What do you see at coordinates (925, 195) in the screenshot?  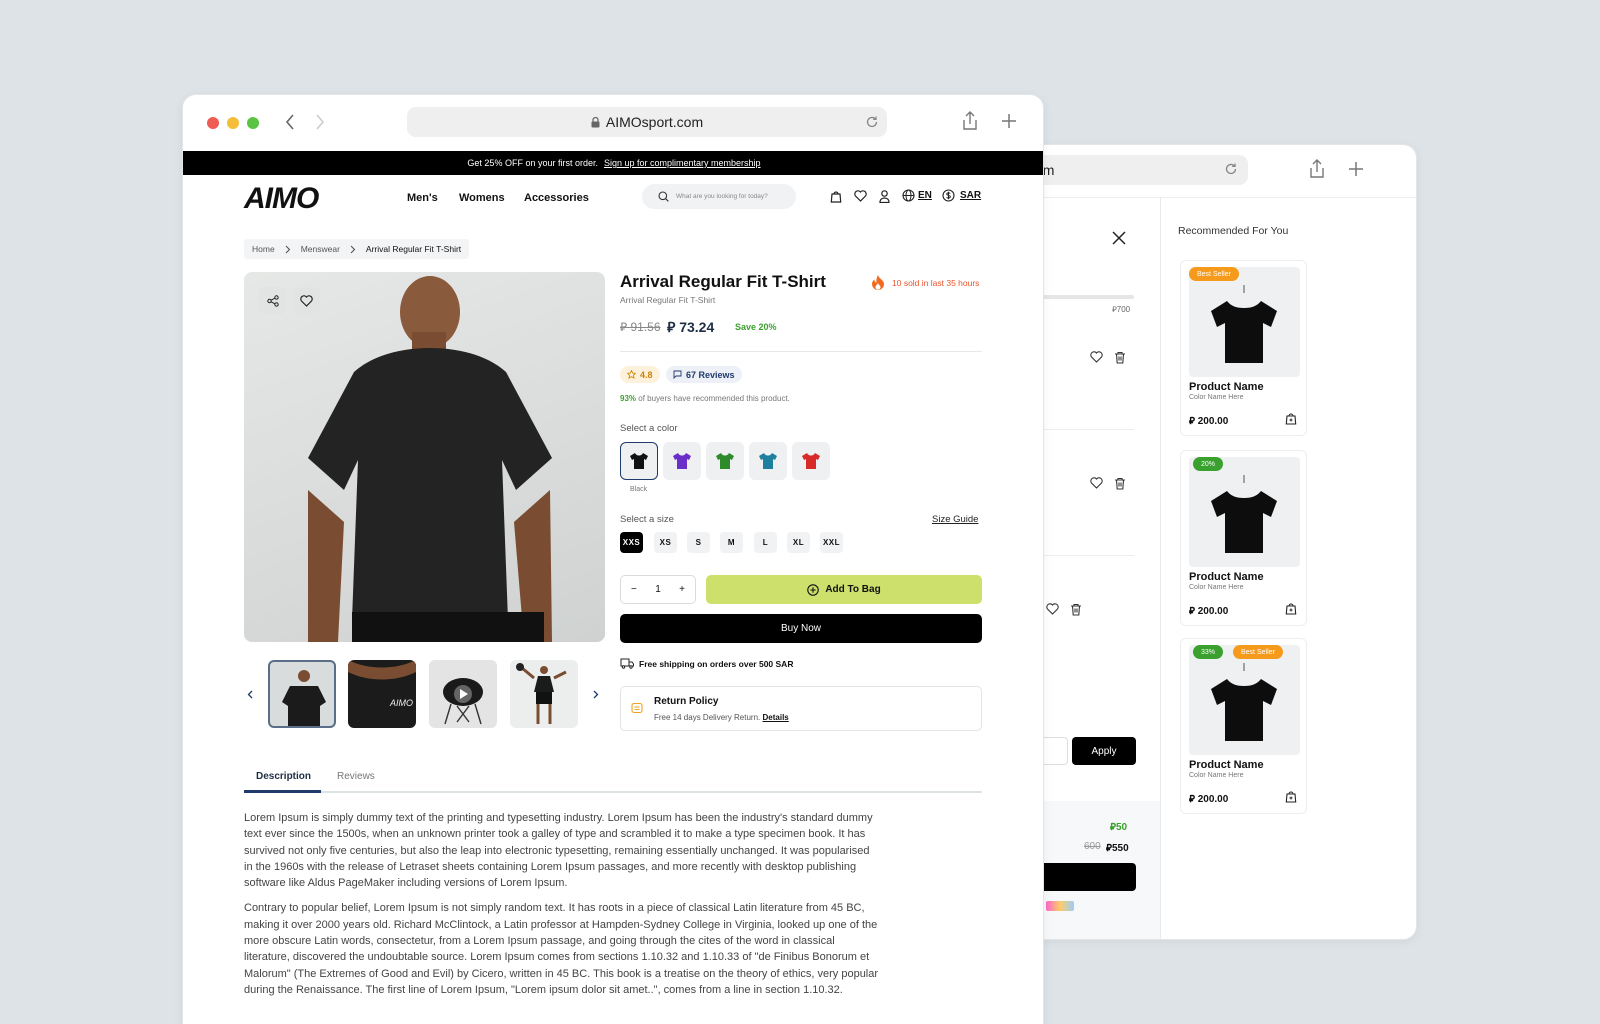 I see `language-selector: EN` at bounding box center [925, 195].